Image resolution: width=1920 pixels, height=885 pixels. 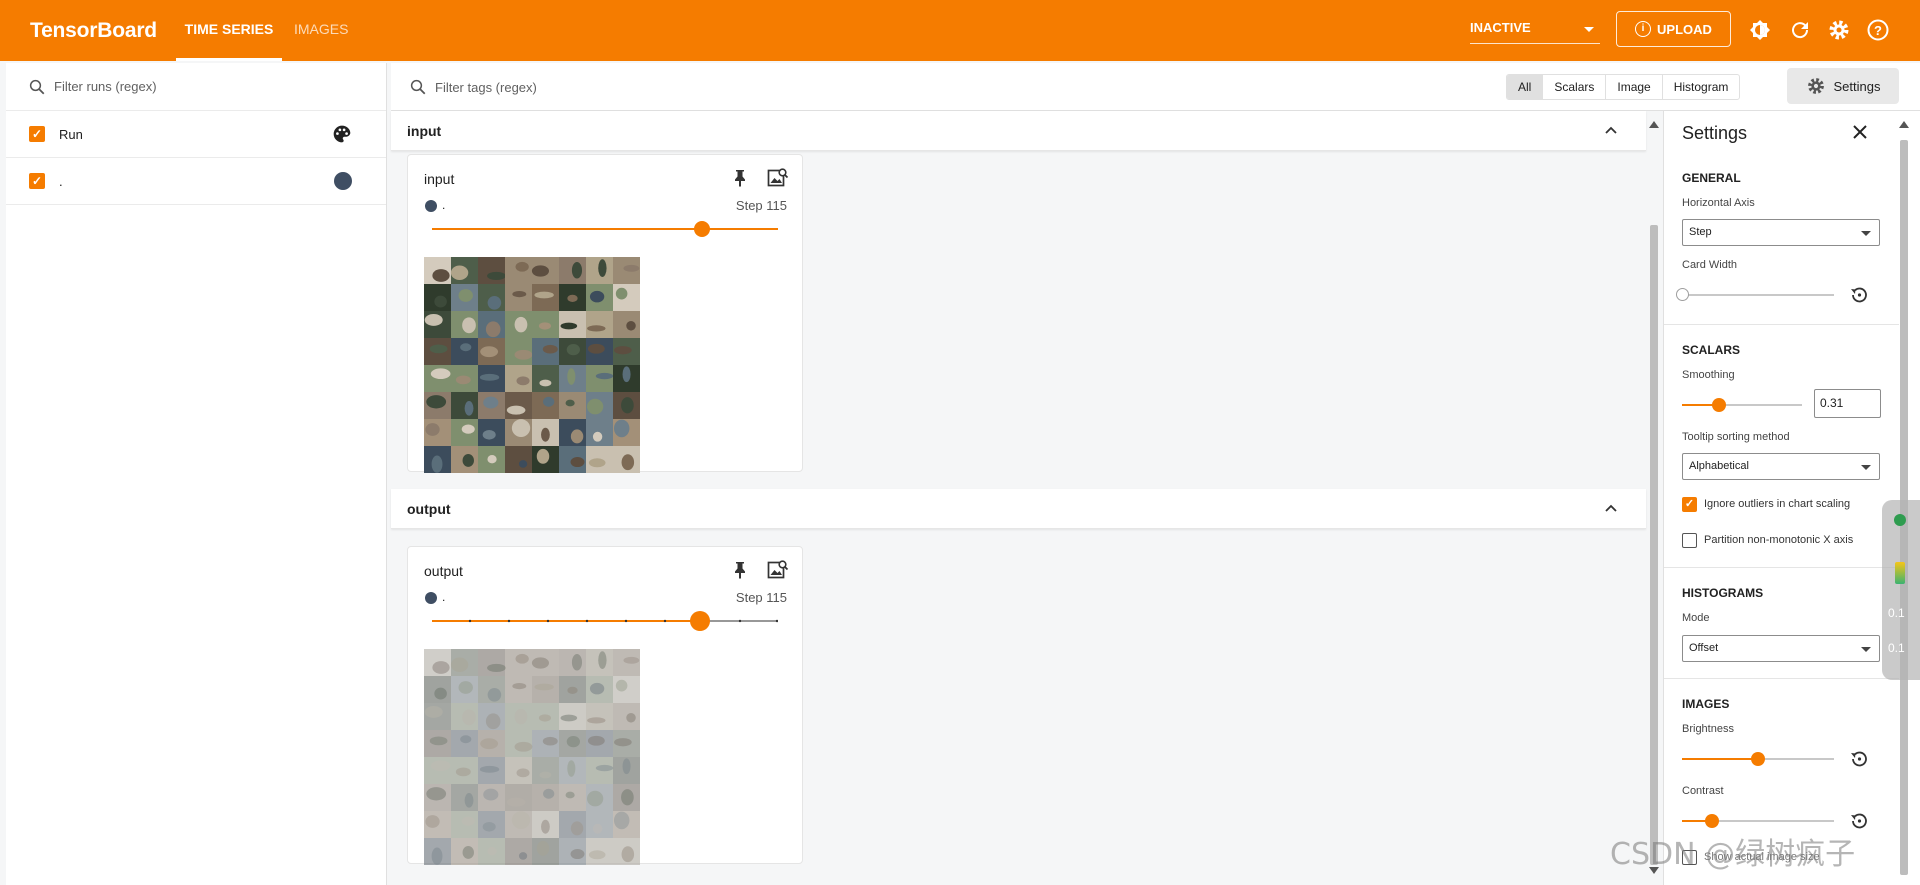 I want to click on type-button-histogram: Histogram, so click(x=1701, y=87).